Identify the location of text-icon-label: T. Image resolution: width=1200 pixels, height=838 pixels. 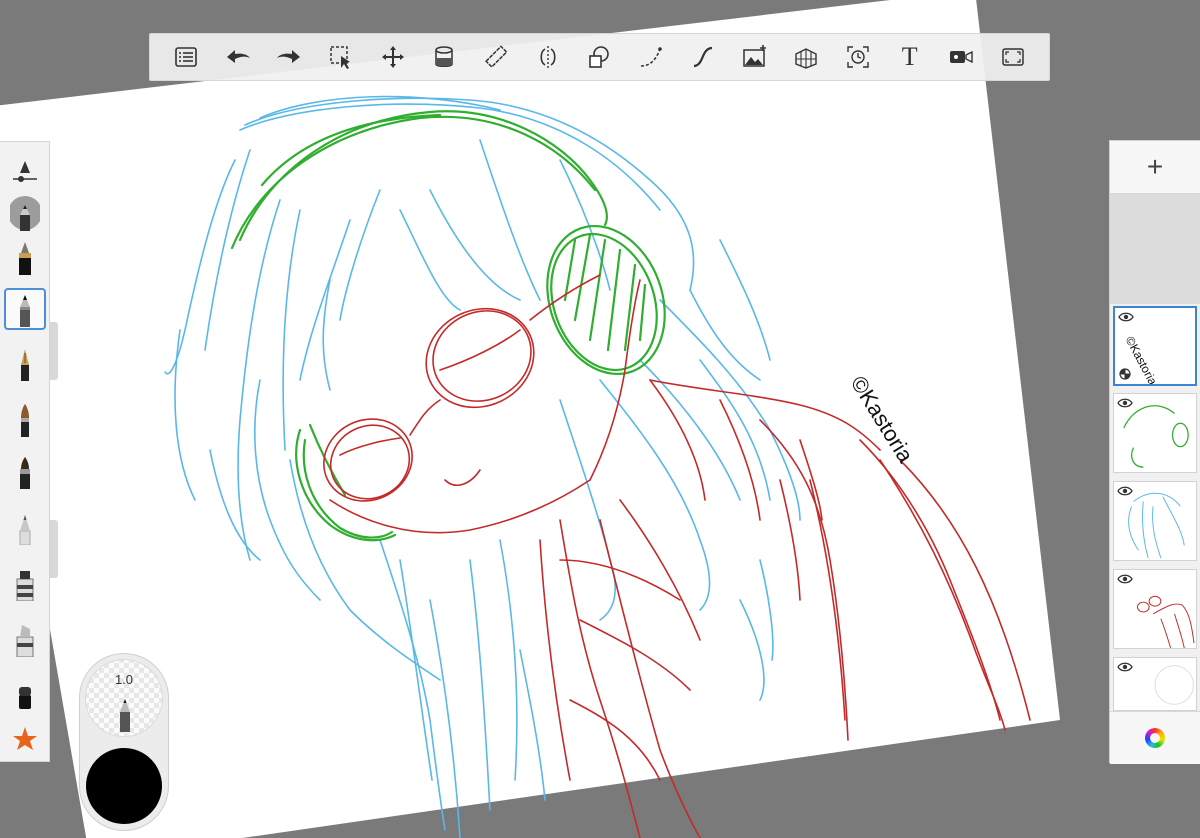
(909, 56).